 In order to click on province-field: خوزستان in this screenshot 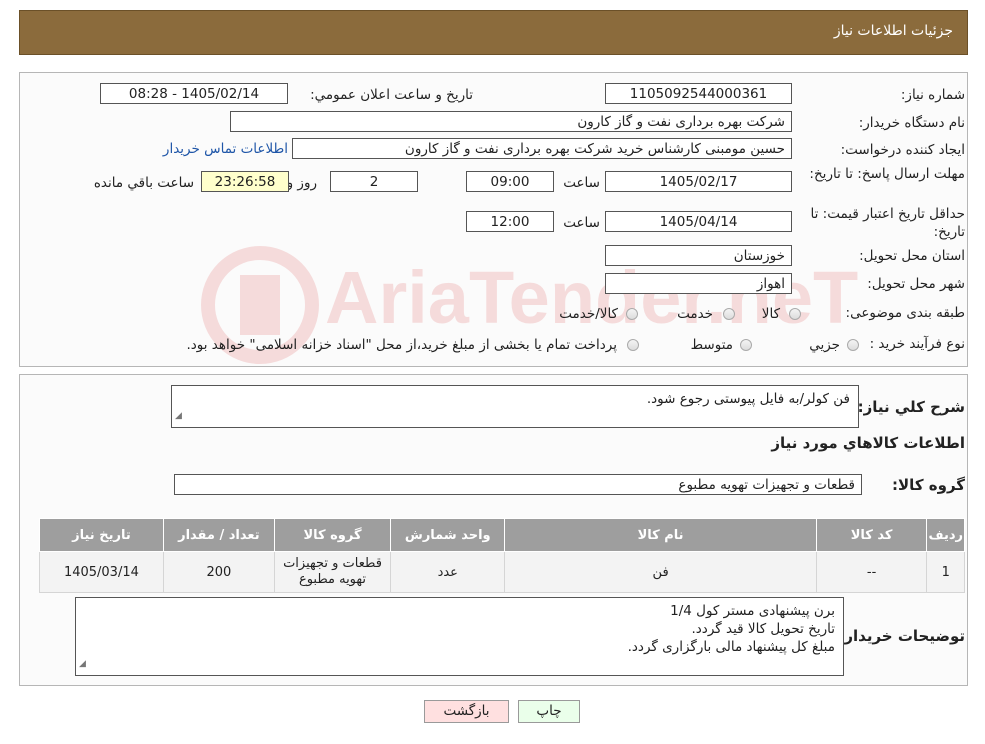, I will do `click(698, 255)`.